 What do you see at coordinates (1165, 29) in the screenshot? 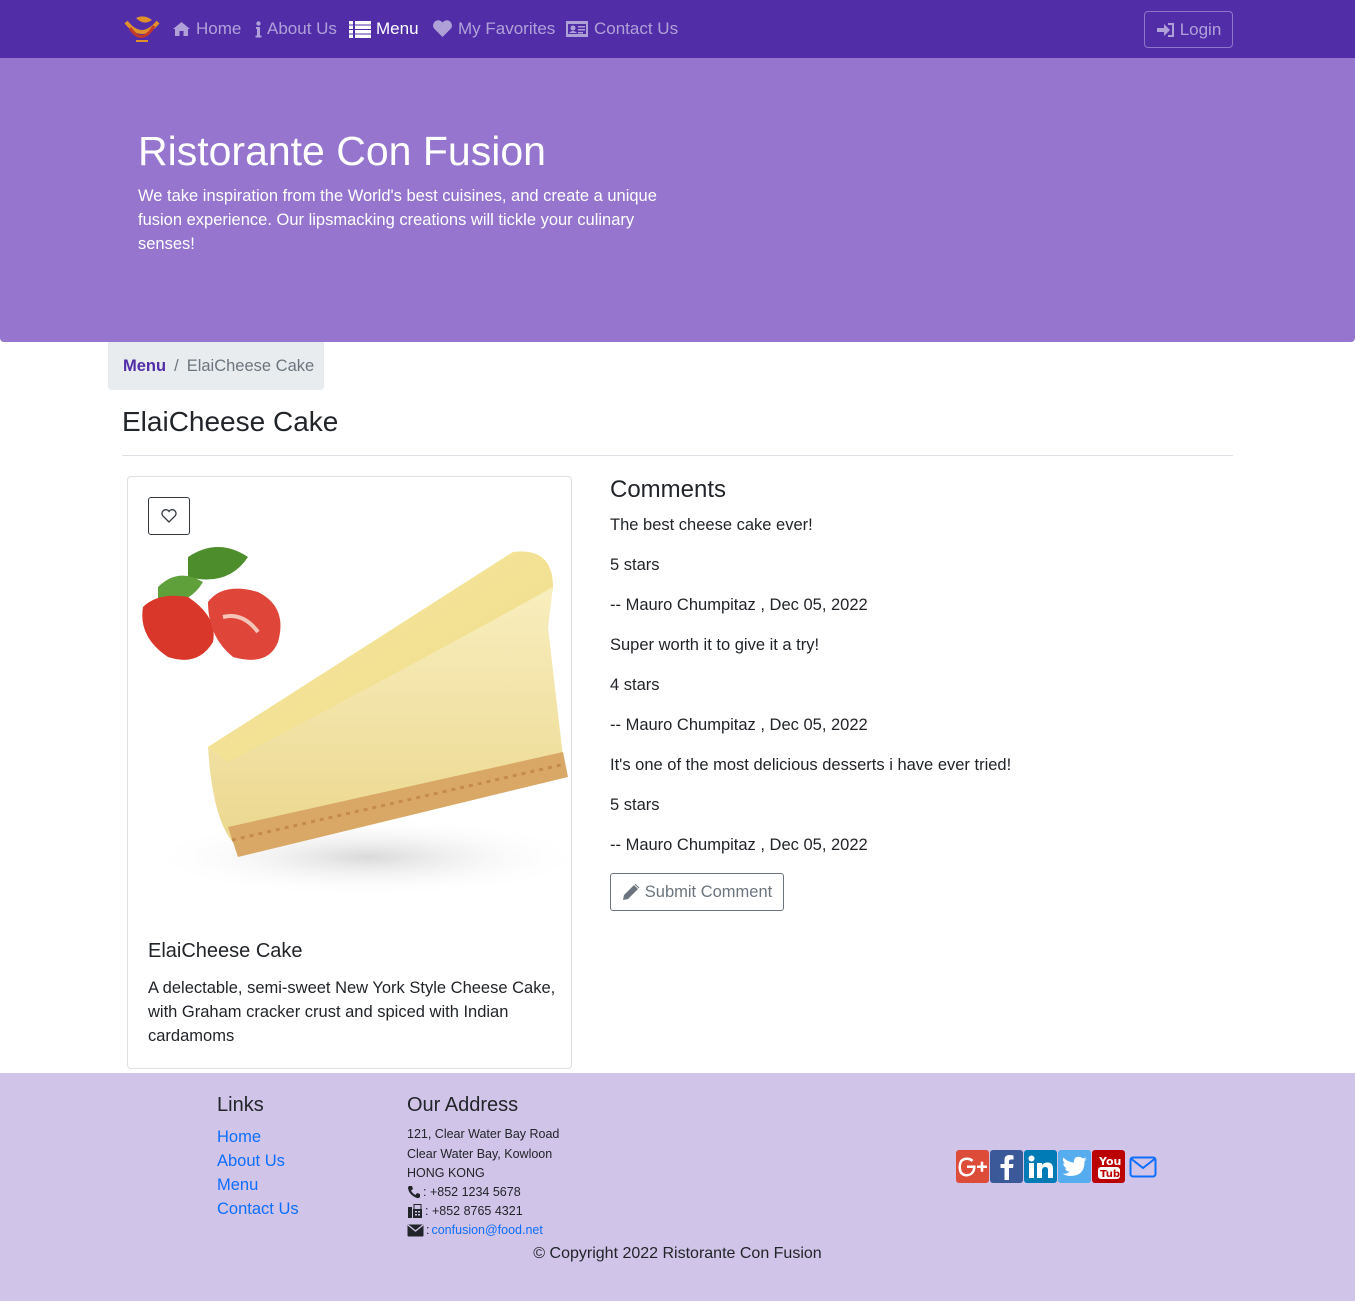
I see `sign-in-icon` at bounding box center [1165, 29].